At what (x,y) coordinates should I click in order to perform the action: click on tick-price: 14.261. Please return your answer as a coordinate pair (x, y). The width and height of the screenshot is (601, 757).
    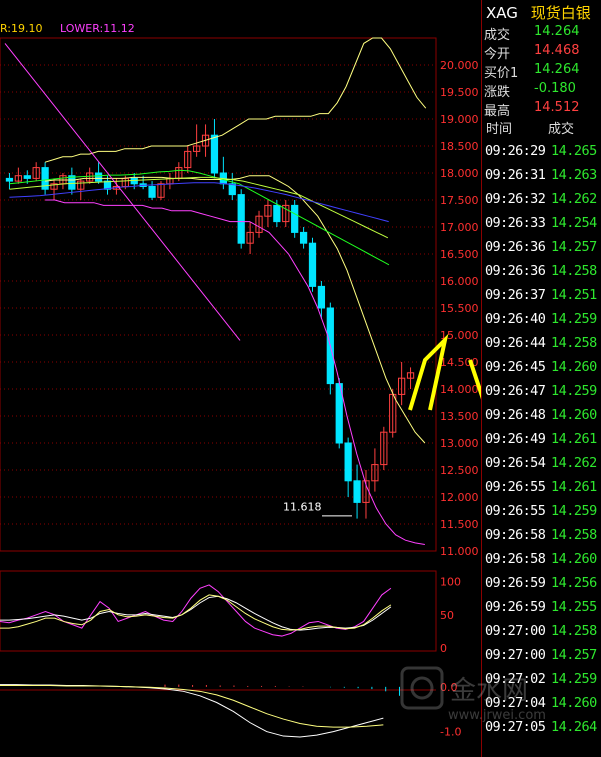
    Looking at the image, I should click on (574, 439).